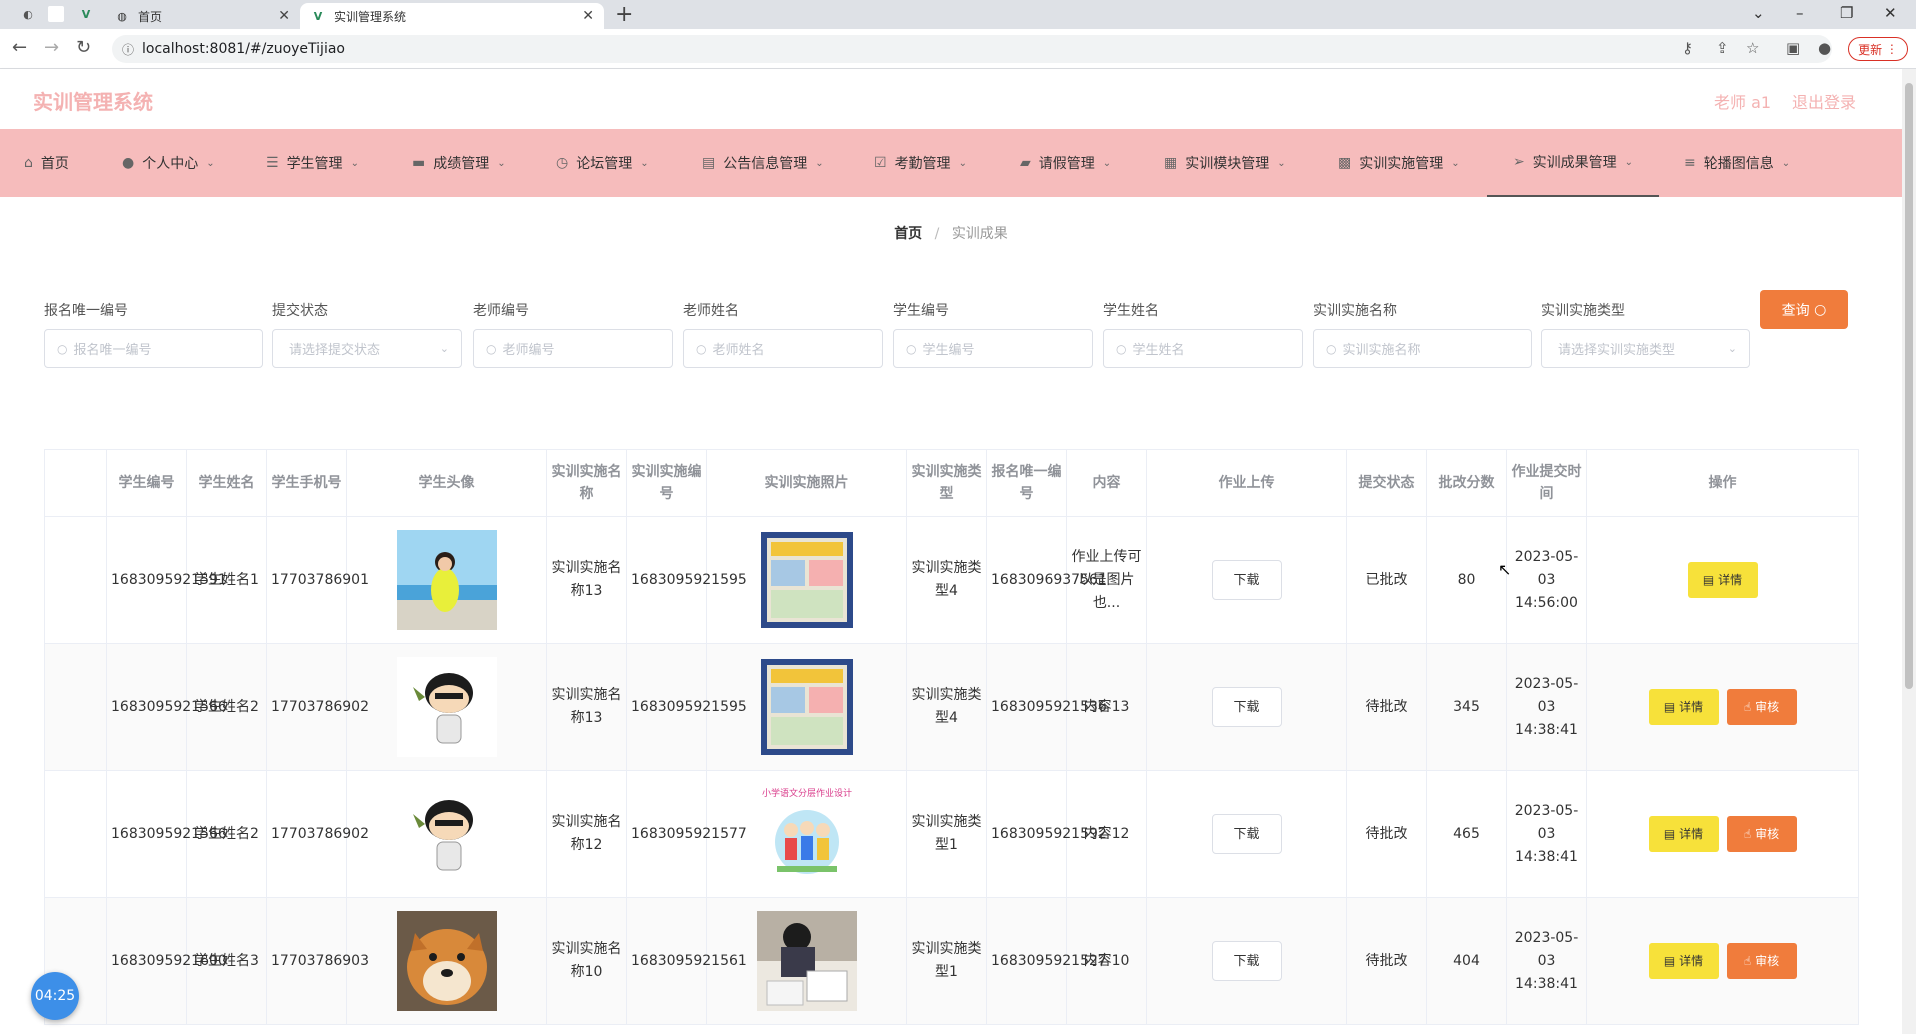  Describe the element at coordinates (166, 834) in the screenshot. I see `student-no-cell: 1683095921566` at that location.